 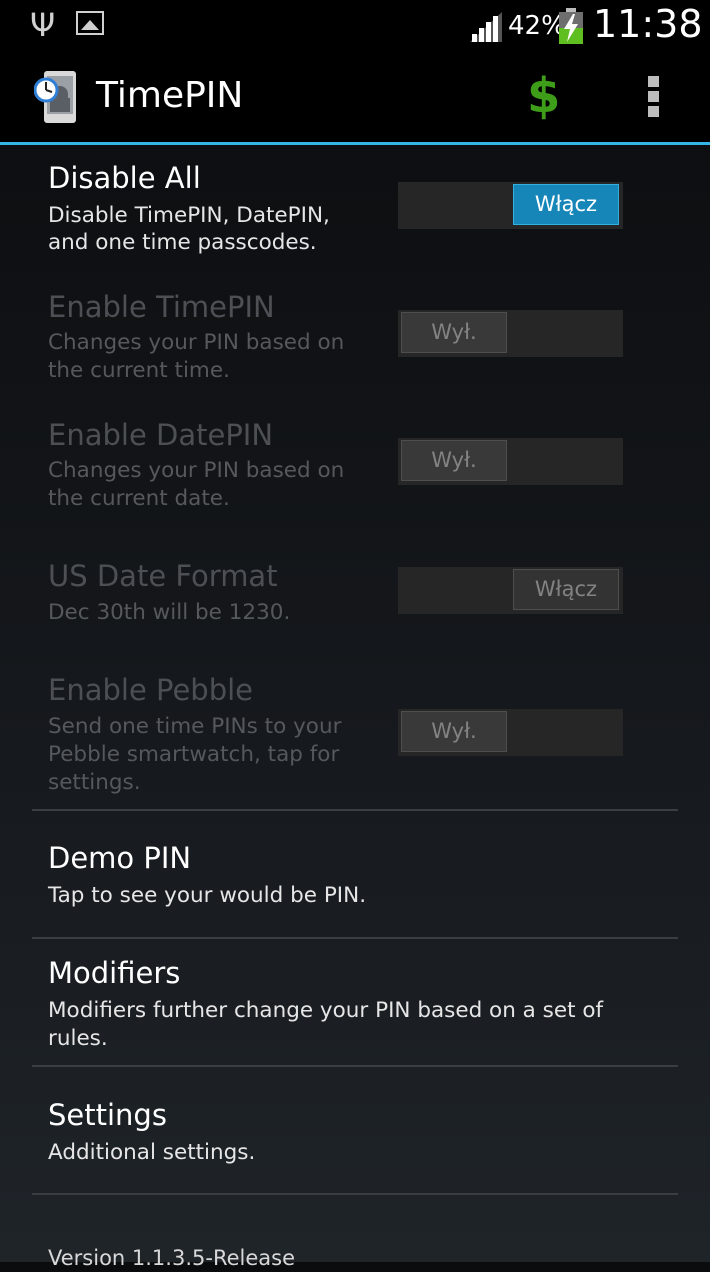 What do you see at coordinates (120, 858) in the screenshot?
I see `pref-title: Demo PIN` at bounding box center [120, 858].